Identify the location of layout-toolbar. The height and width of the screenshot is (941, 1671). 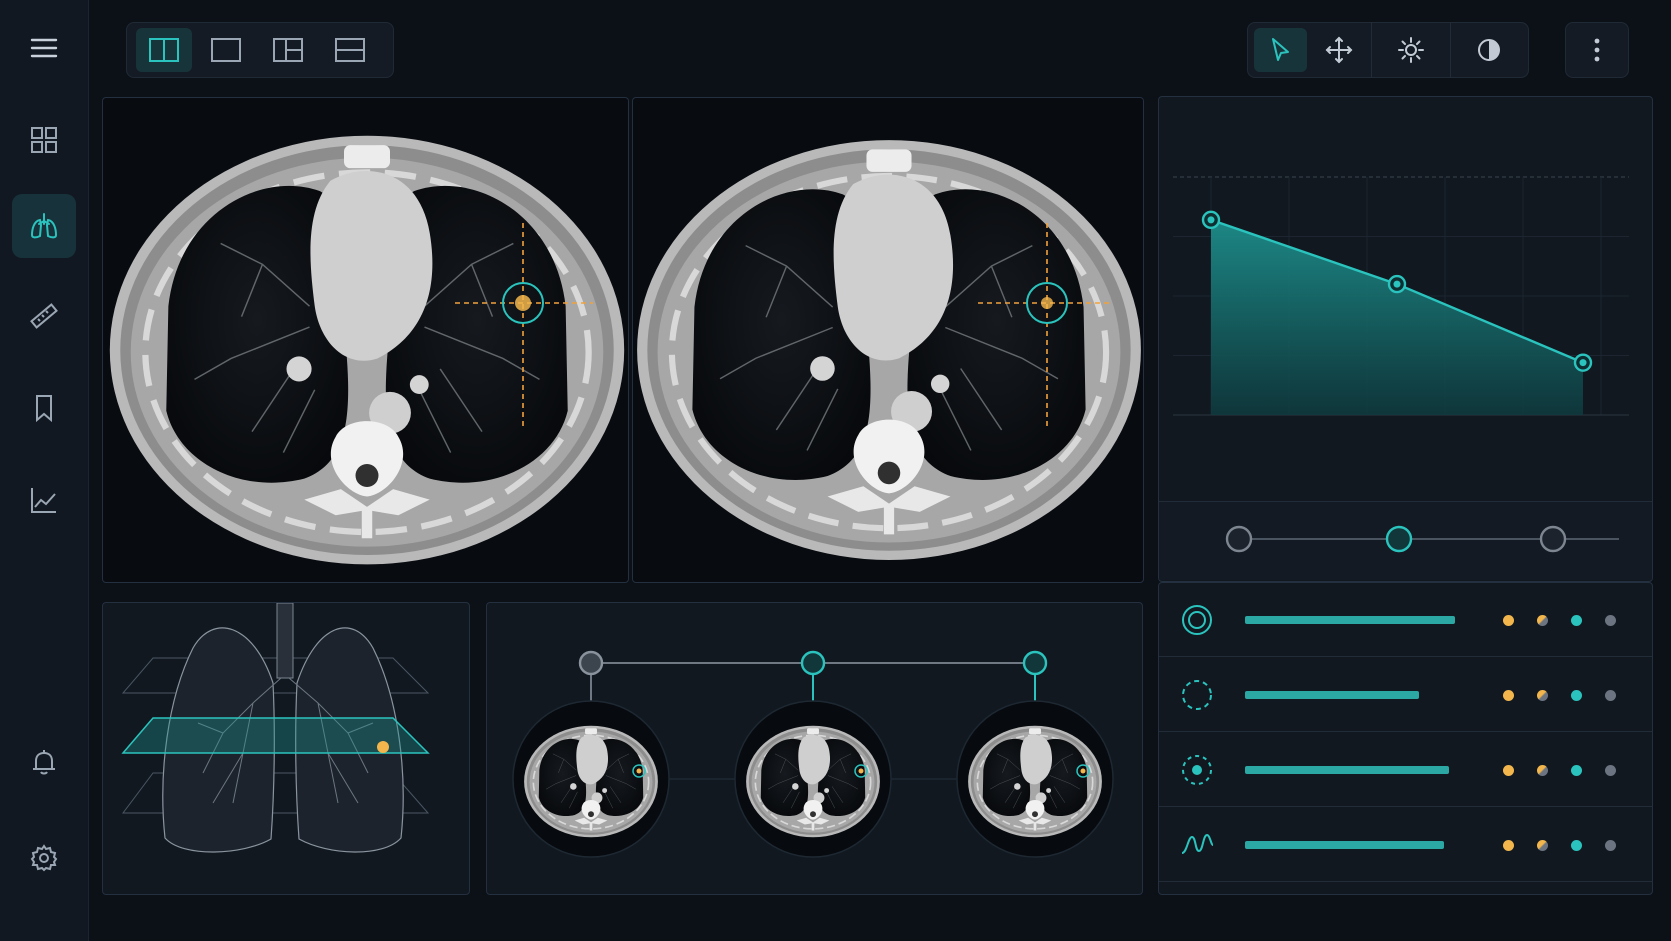
(260, 50).